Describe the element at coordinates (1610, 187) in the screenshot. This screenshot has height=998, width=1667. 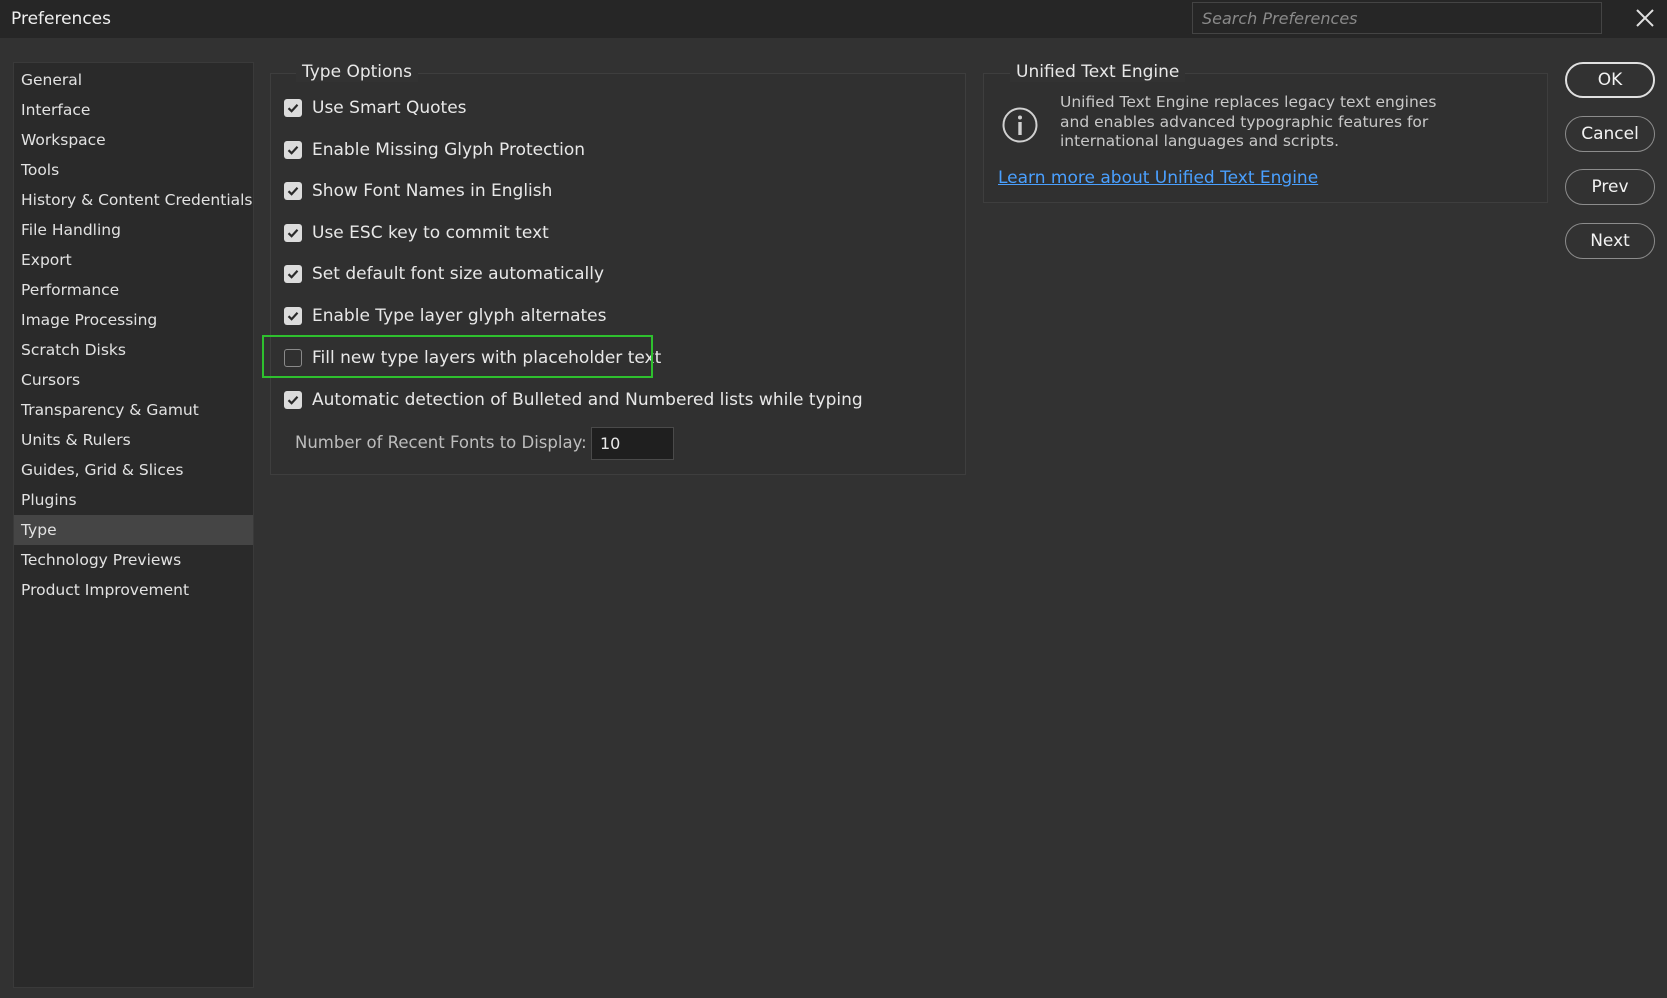
I see `prev-button: Prev` at that location.